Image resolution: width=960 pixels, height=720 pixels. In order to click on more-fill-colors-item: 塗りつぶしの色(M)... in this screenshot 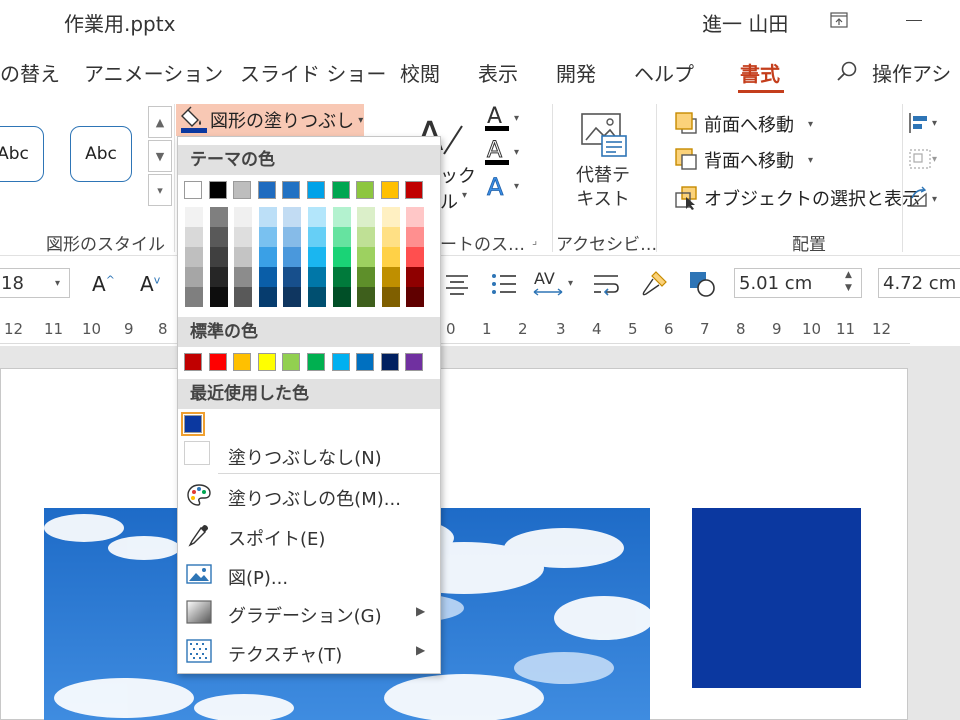, I will do `click(309, 495)`.